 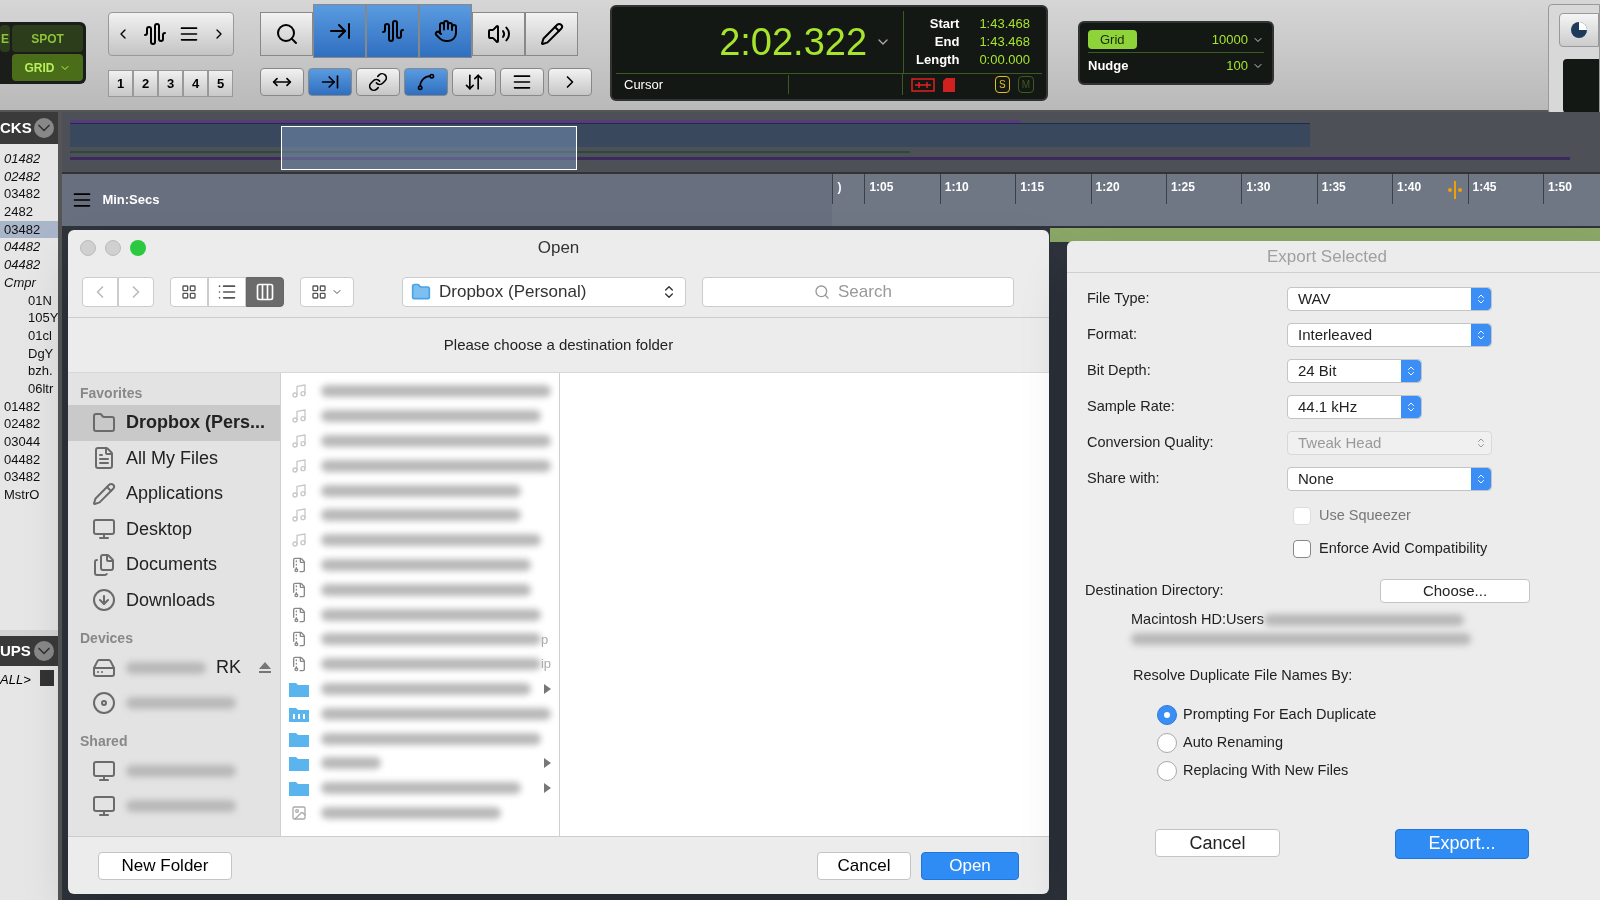 What do you see at coordinates (227, 291) in the screenshot?
I see `list-view-button` at bounding box center [227, 291].